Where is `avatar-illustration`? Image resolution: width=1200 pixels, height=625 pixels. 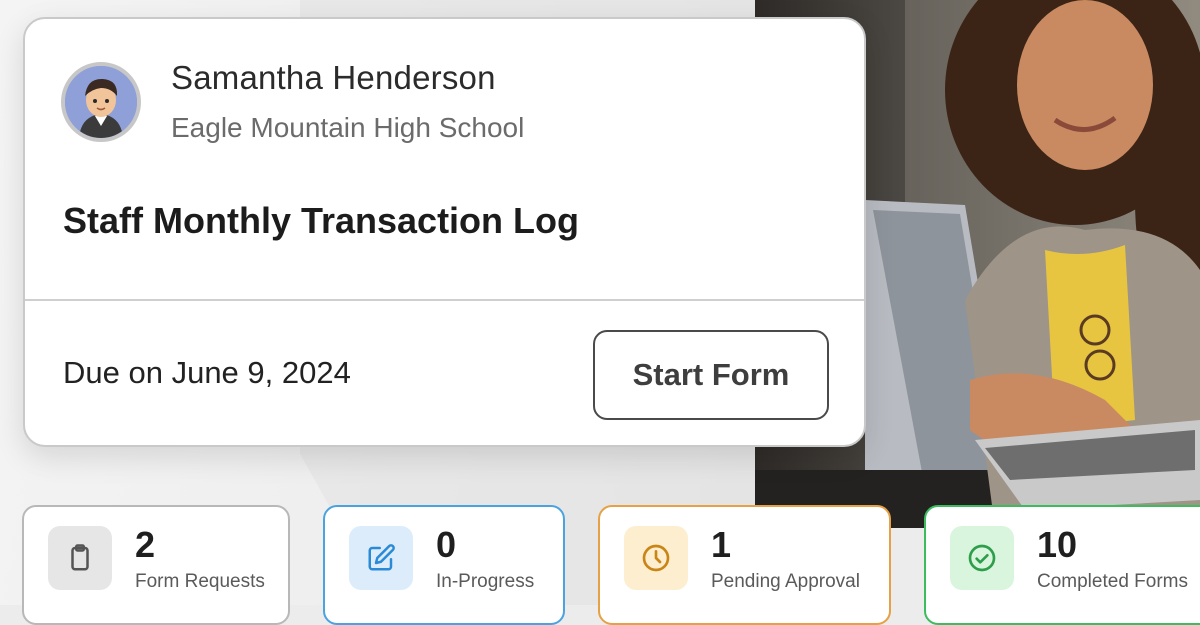 avatar-illustration is located at coordinates (101, 102).